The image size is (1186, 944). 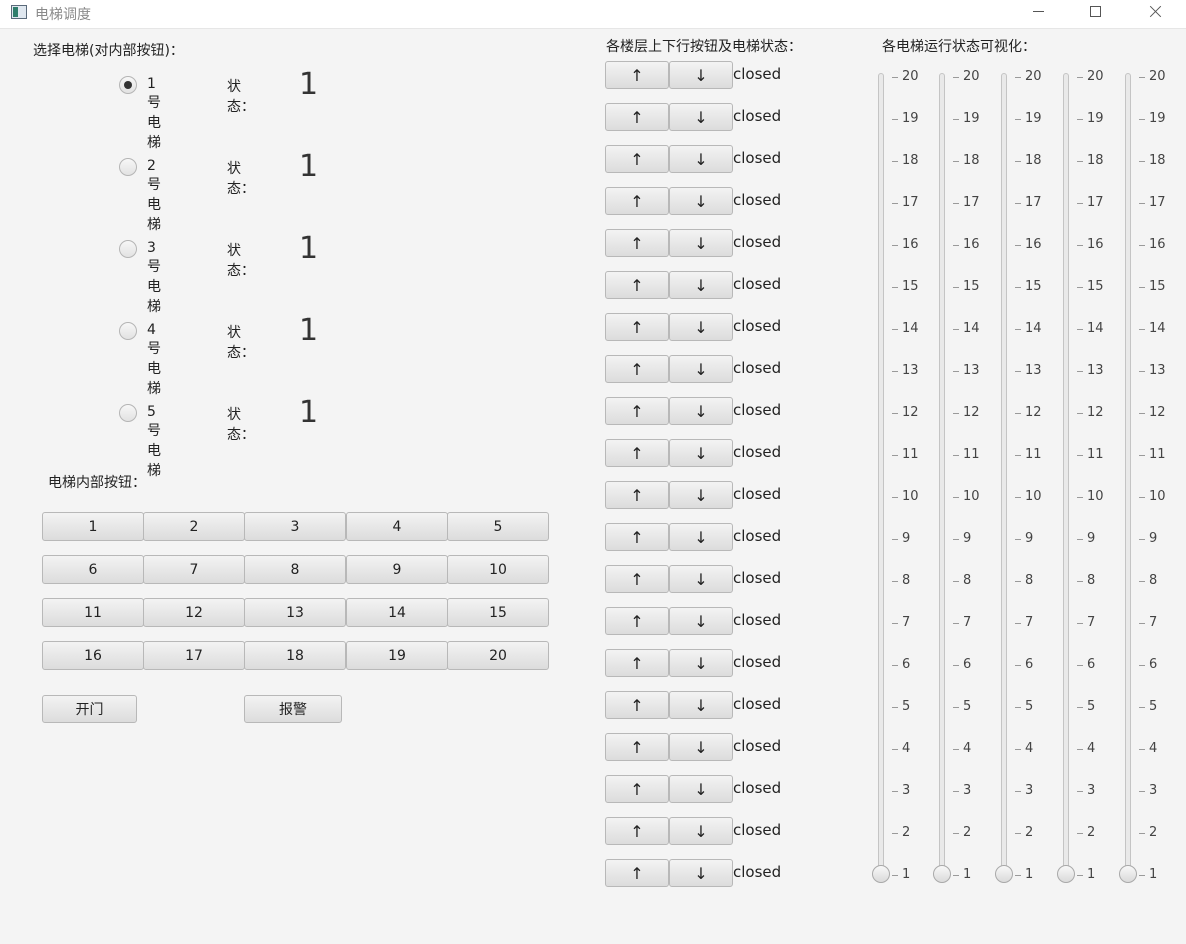 I want to click on elevator-radio-label: 2号电梯, so click(x=154, y=196).